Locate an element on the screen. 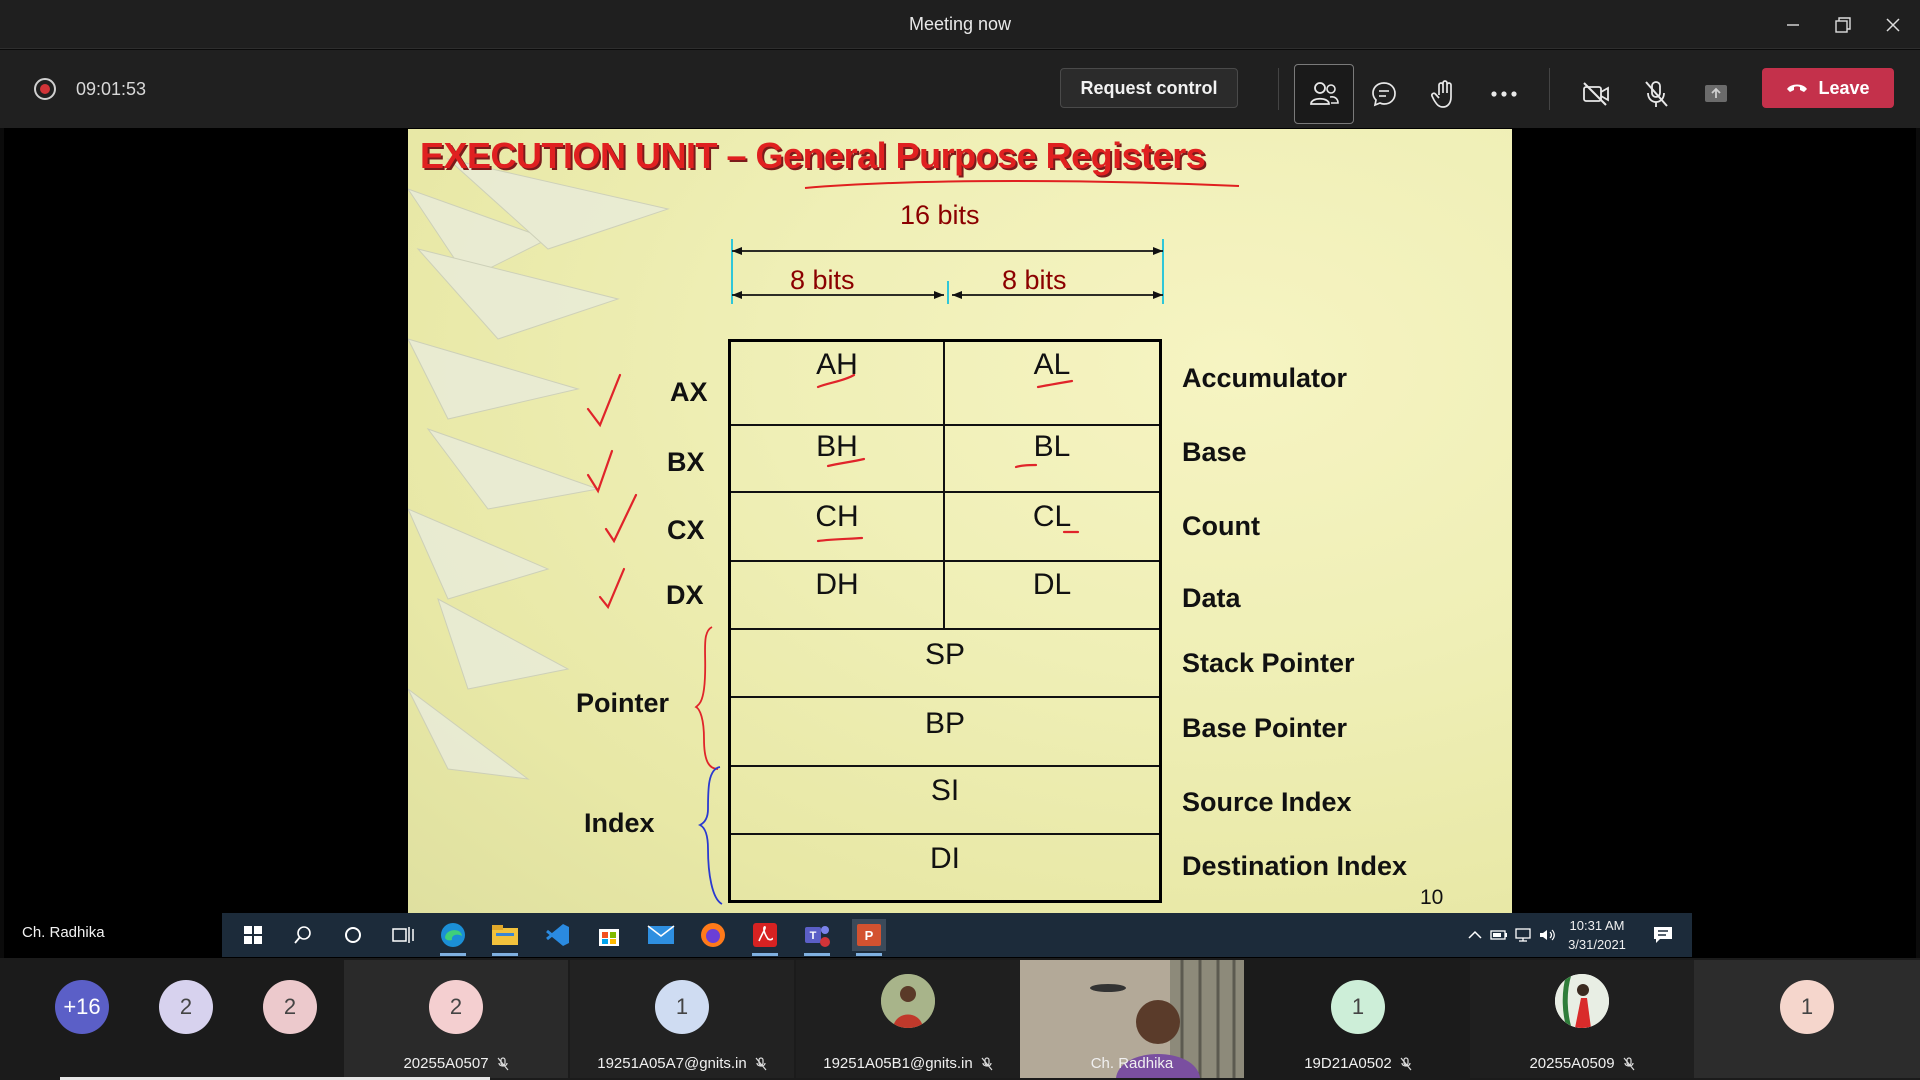  taskbar-time: 10:31 AM is located at coordinates (1597, 925).